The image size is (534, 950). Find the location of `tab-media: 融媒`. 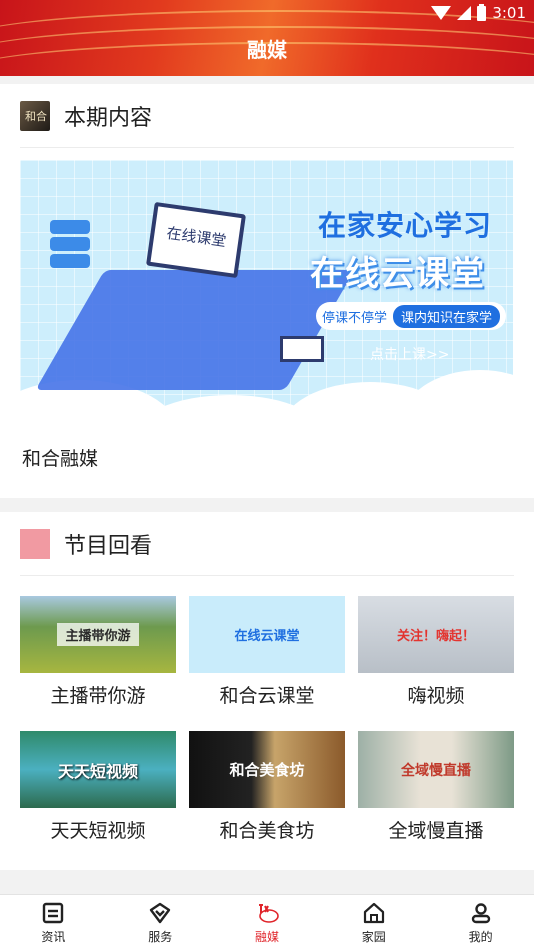

tab-media: 融媒 is located at coordinates (267, 922).